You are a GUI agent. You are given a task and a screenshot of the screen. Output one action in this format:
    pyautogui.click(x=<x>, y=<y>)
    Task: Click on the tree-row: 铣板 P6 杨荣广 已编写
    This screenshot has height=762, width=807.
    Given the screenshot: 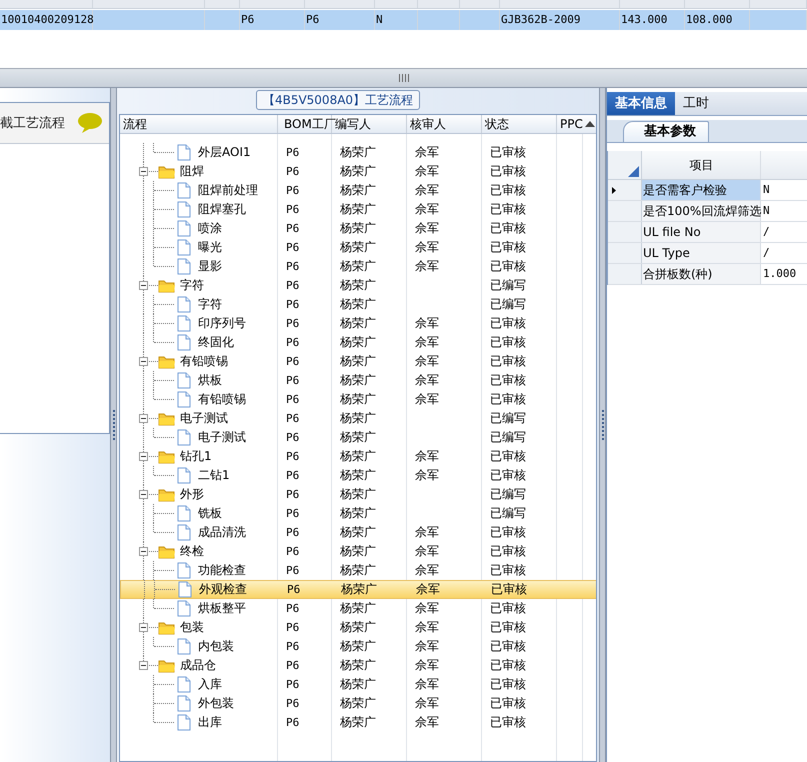 What is the action you would take?
    pyautogui.click(x=358, y=513)
    